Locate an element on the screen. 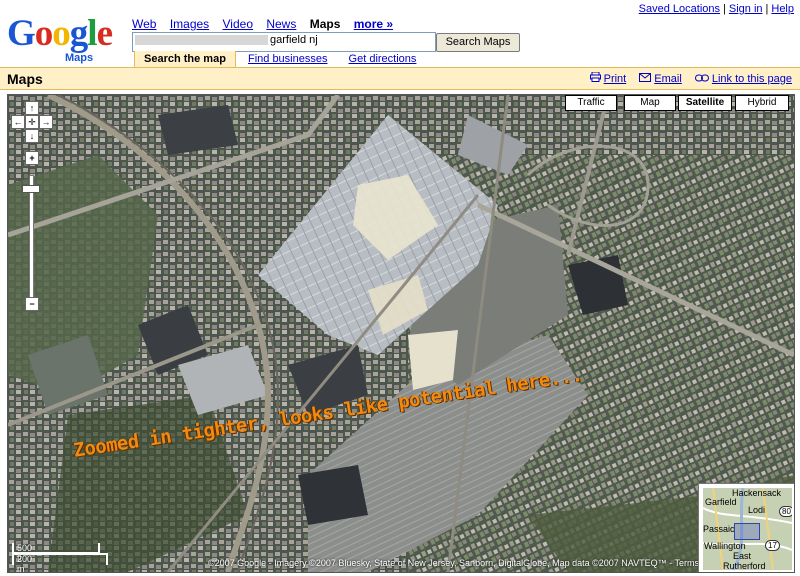 Image resolution: width=800 pixels, height=576 pixels. search-maps-button: Search Maps is located at coordinates (478, 42).